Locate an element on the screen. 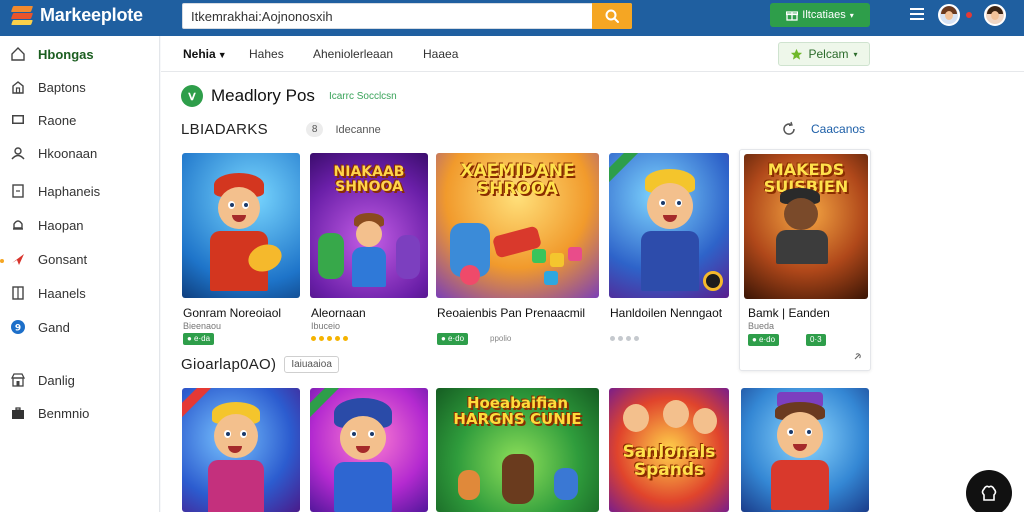  floating-action-button is located at coordinates (989, 491).